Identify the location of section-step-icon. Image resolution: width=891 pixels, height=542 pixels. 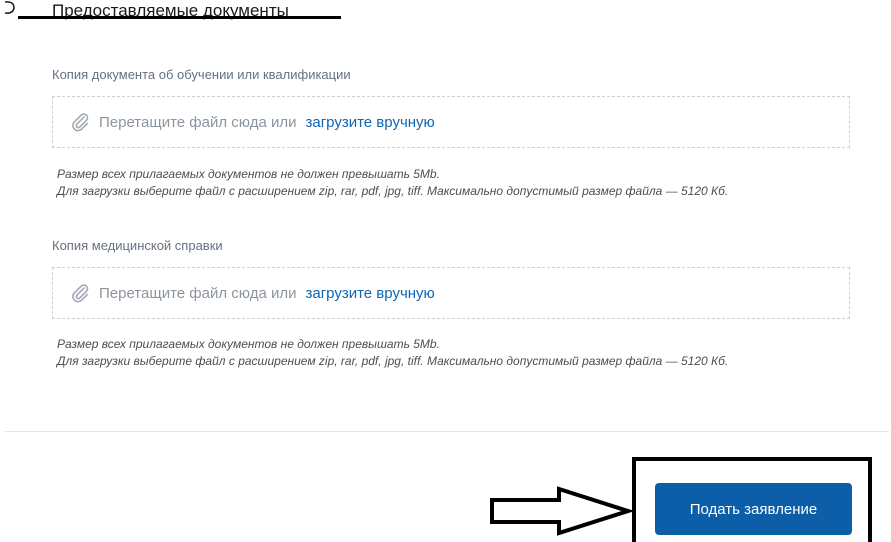
(9, 7).